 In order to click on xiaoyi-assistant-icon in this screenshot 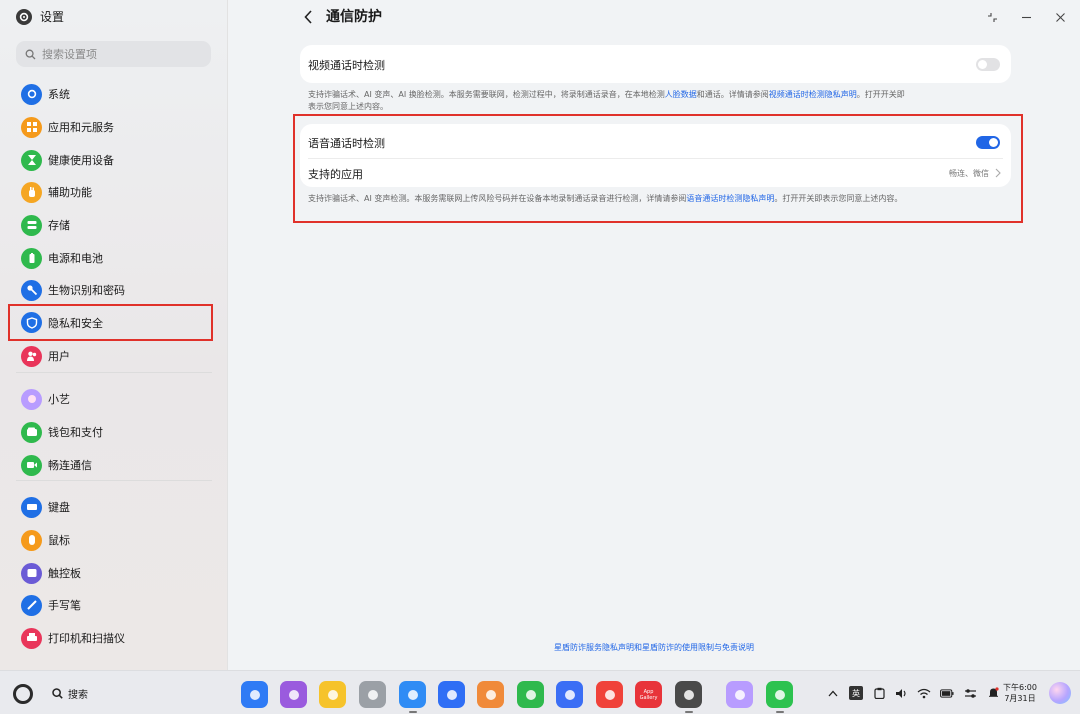, I will do `click(1060, 693)`.